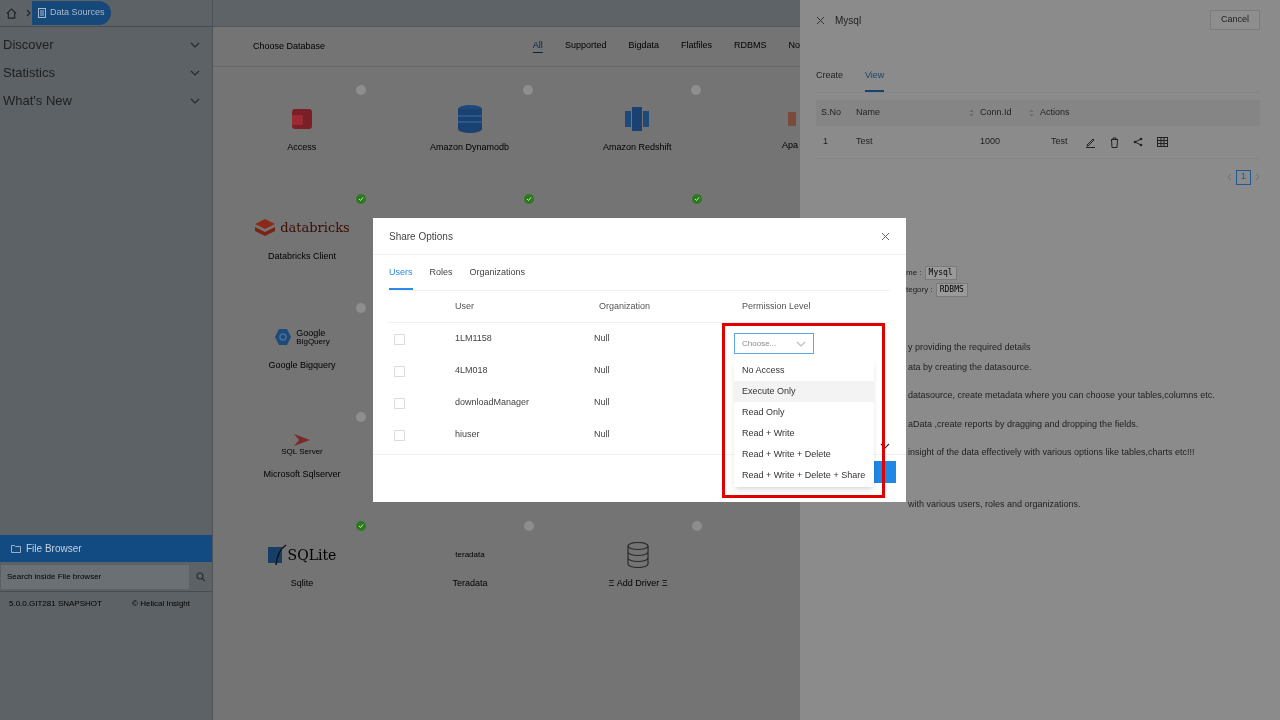 This screenshot has height=720, width=1280. I want to click on column-header: Name, so click(868, 113).